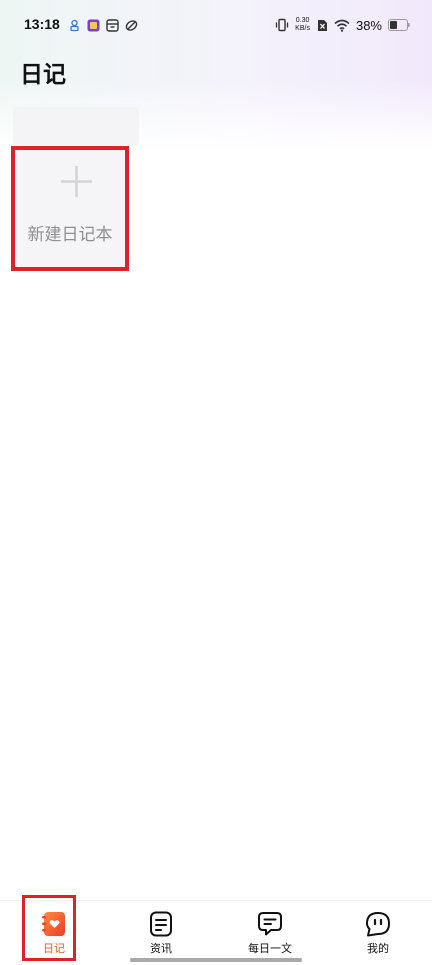 This screenshot has width=432, height=965. What do you see at coordinates (70, 208) in the screenshot?
I see `new-notebook-button: 新建日记本` at bounding box center [70, 208].